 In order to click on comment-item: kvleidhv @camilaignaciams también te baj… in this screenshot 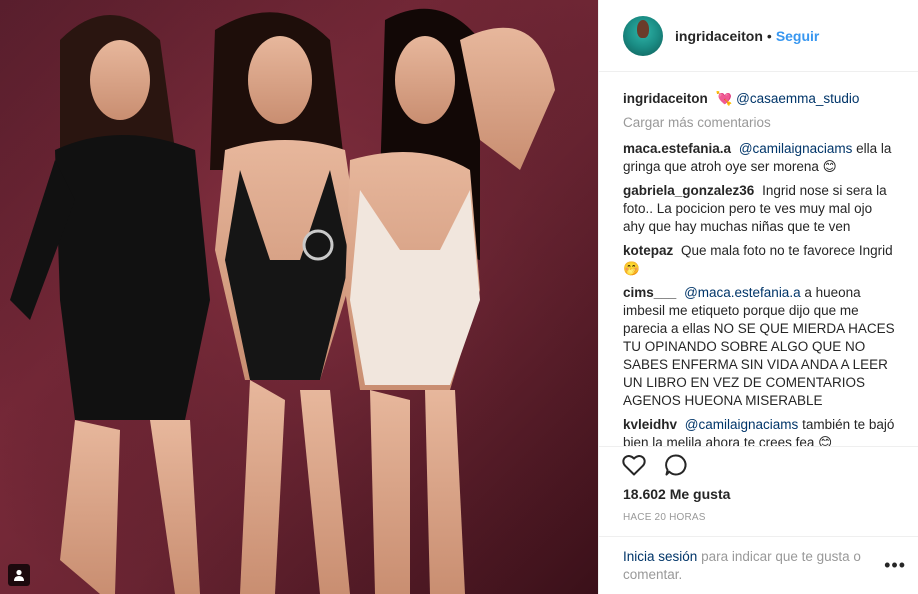, I will do `click(759, 431)`.